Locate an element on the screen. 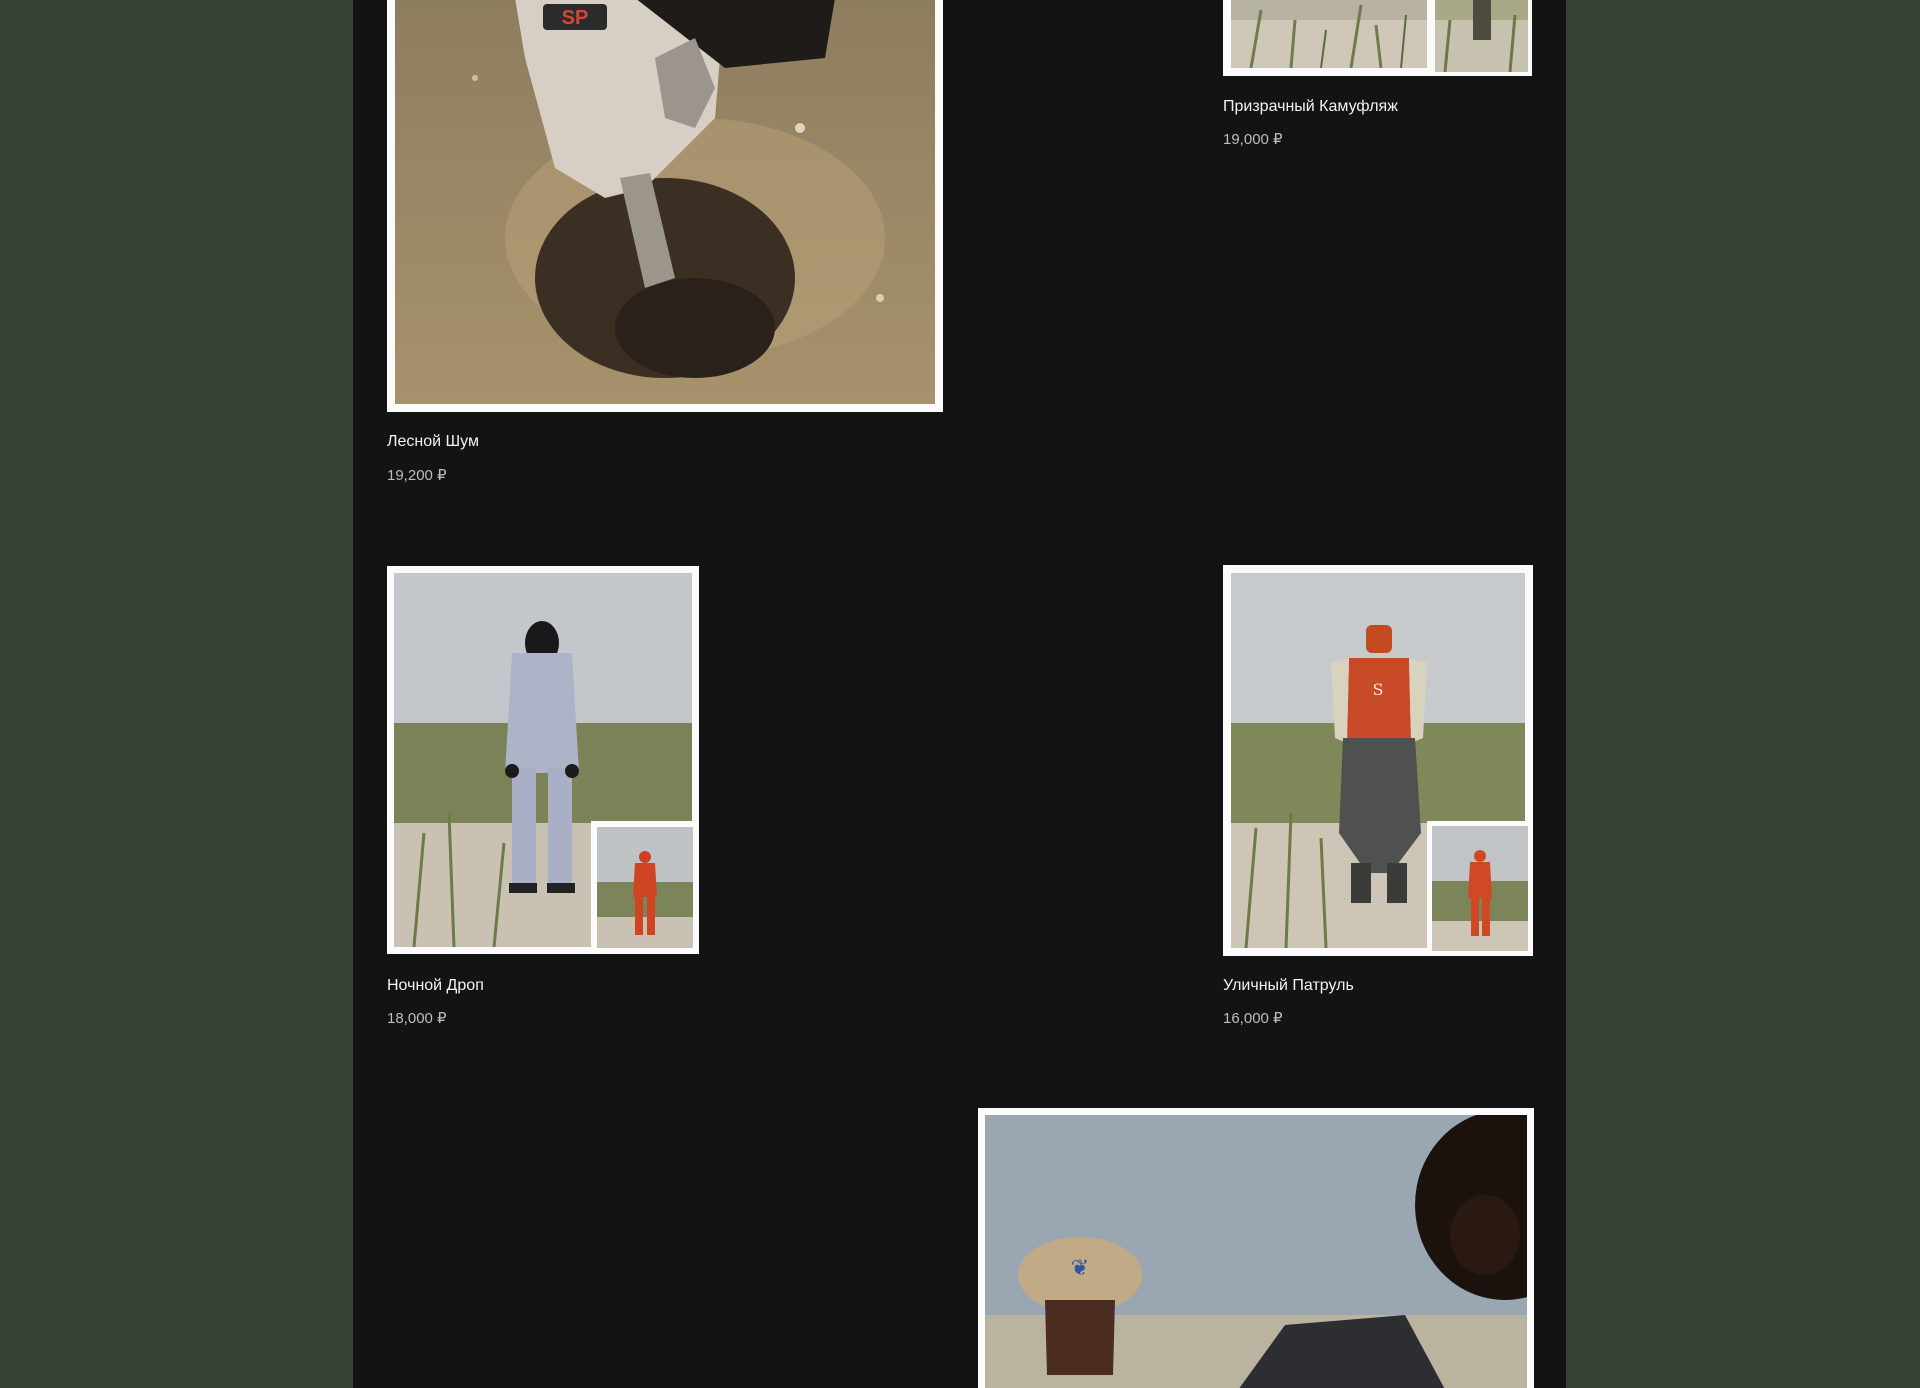 The height and width of the screenshot is (1388, 1920). product-name: Уличный Патруль is located at coordinates (1288, 986).